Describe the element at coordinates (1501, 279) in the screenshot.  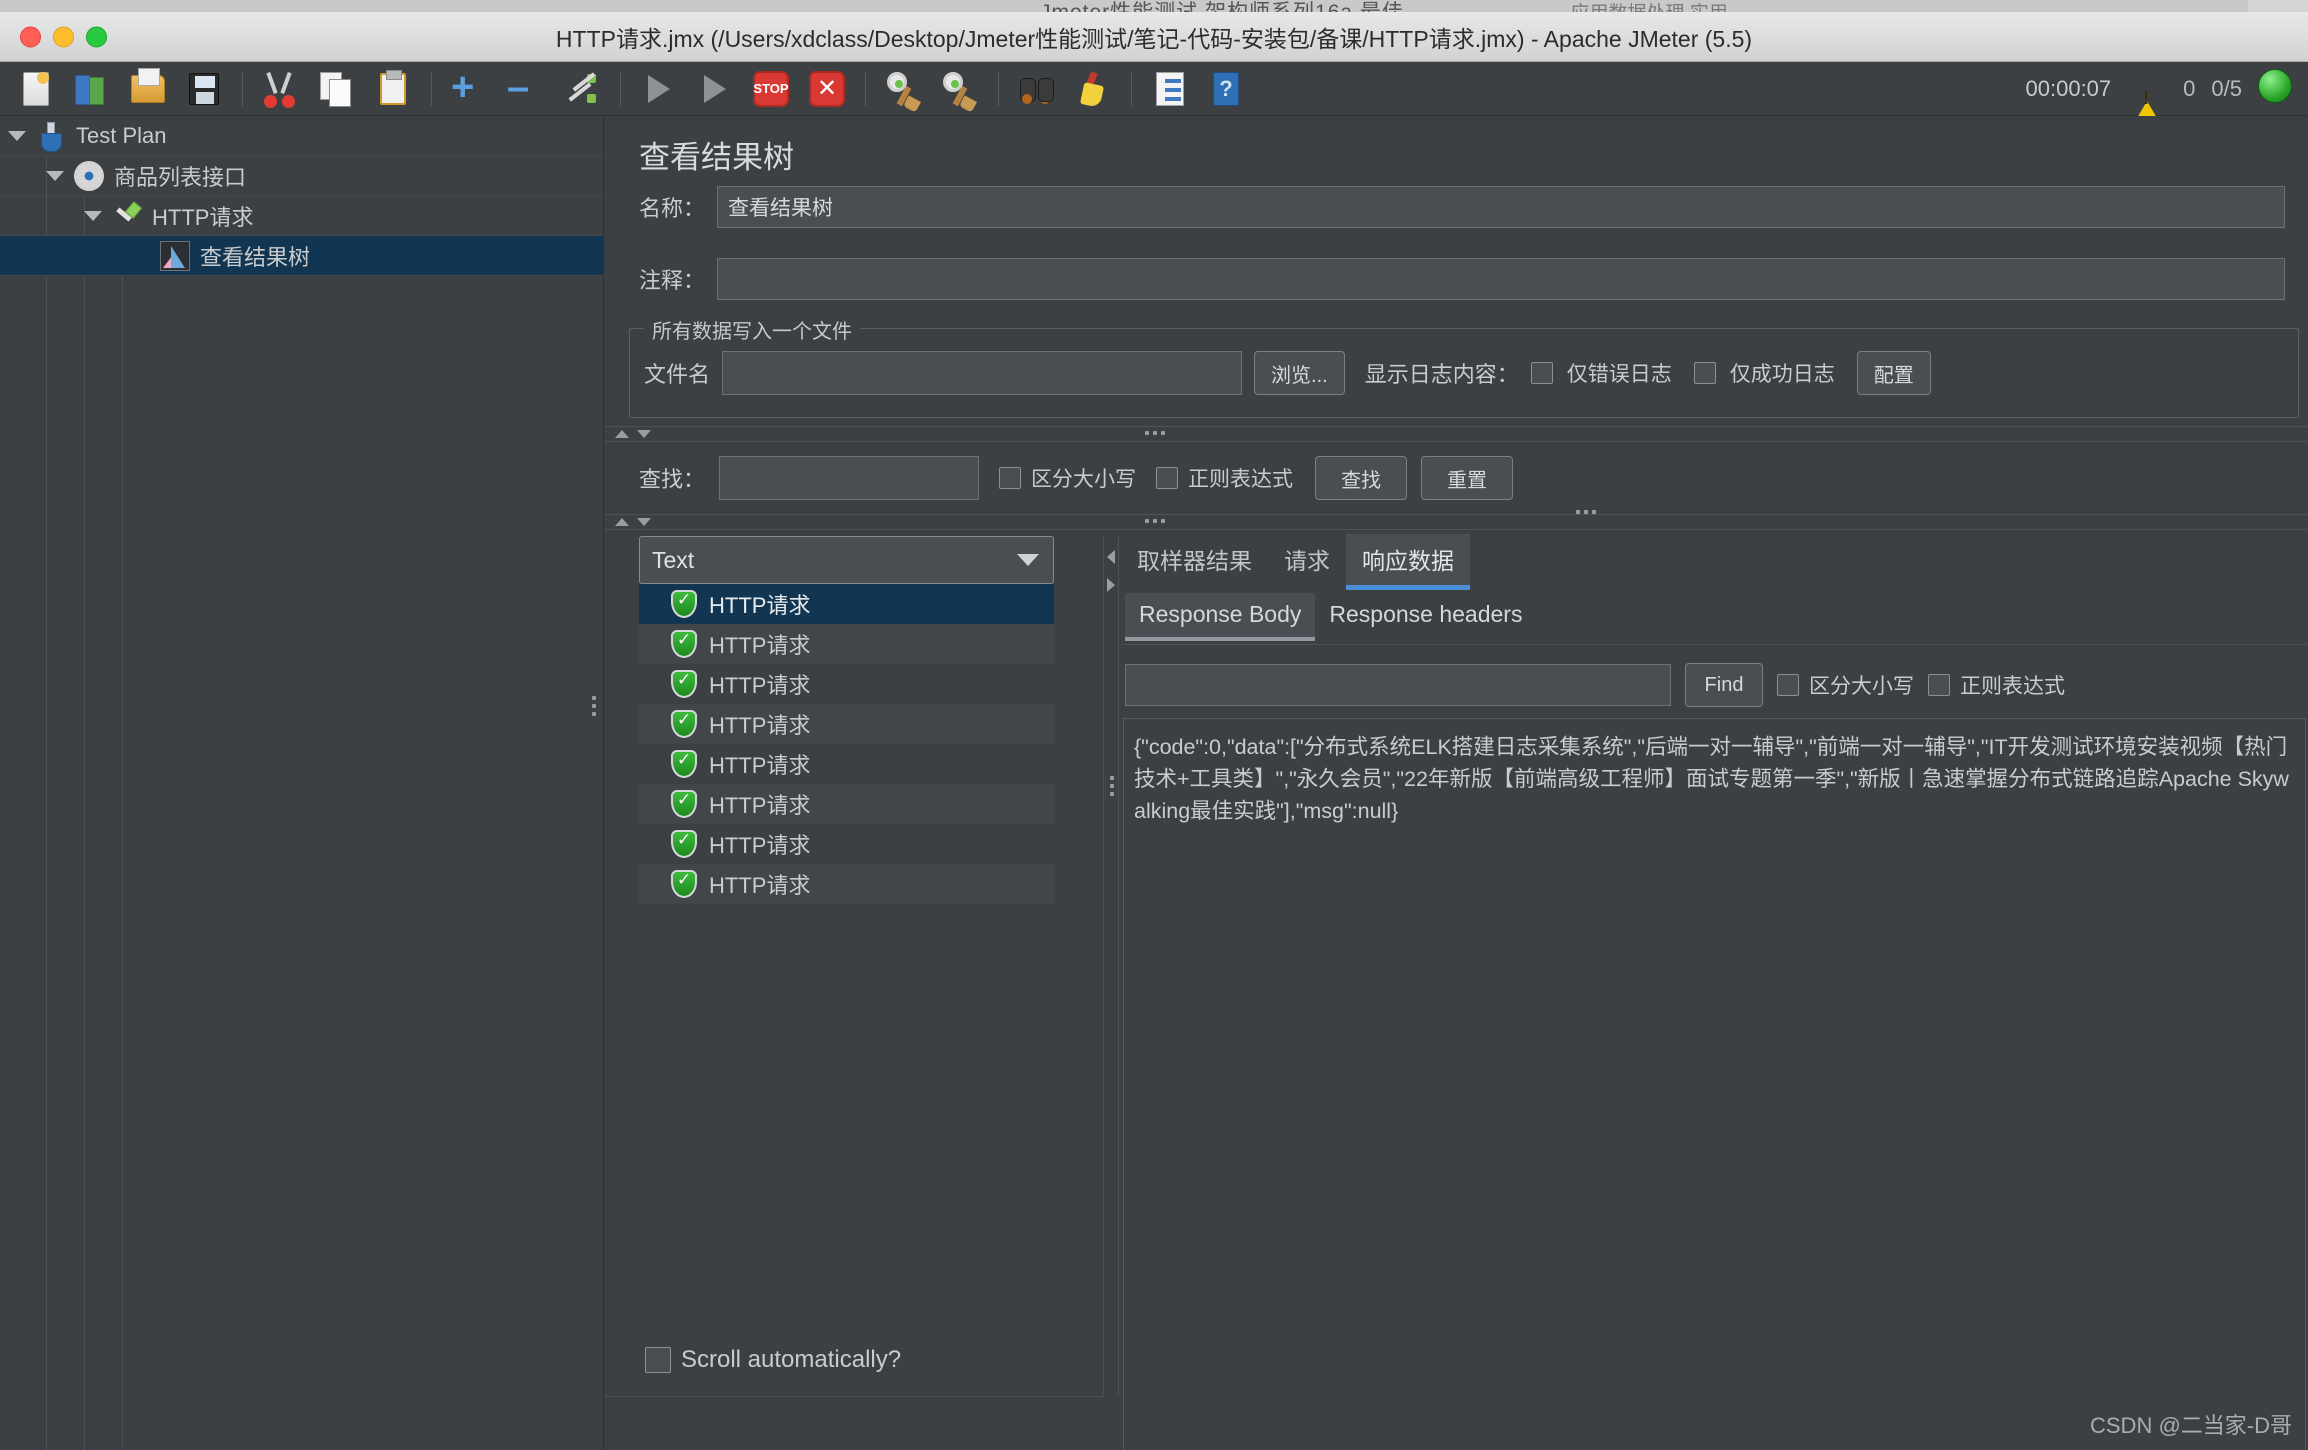
I see `comment-input` at that location.